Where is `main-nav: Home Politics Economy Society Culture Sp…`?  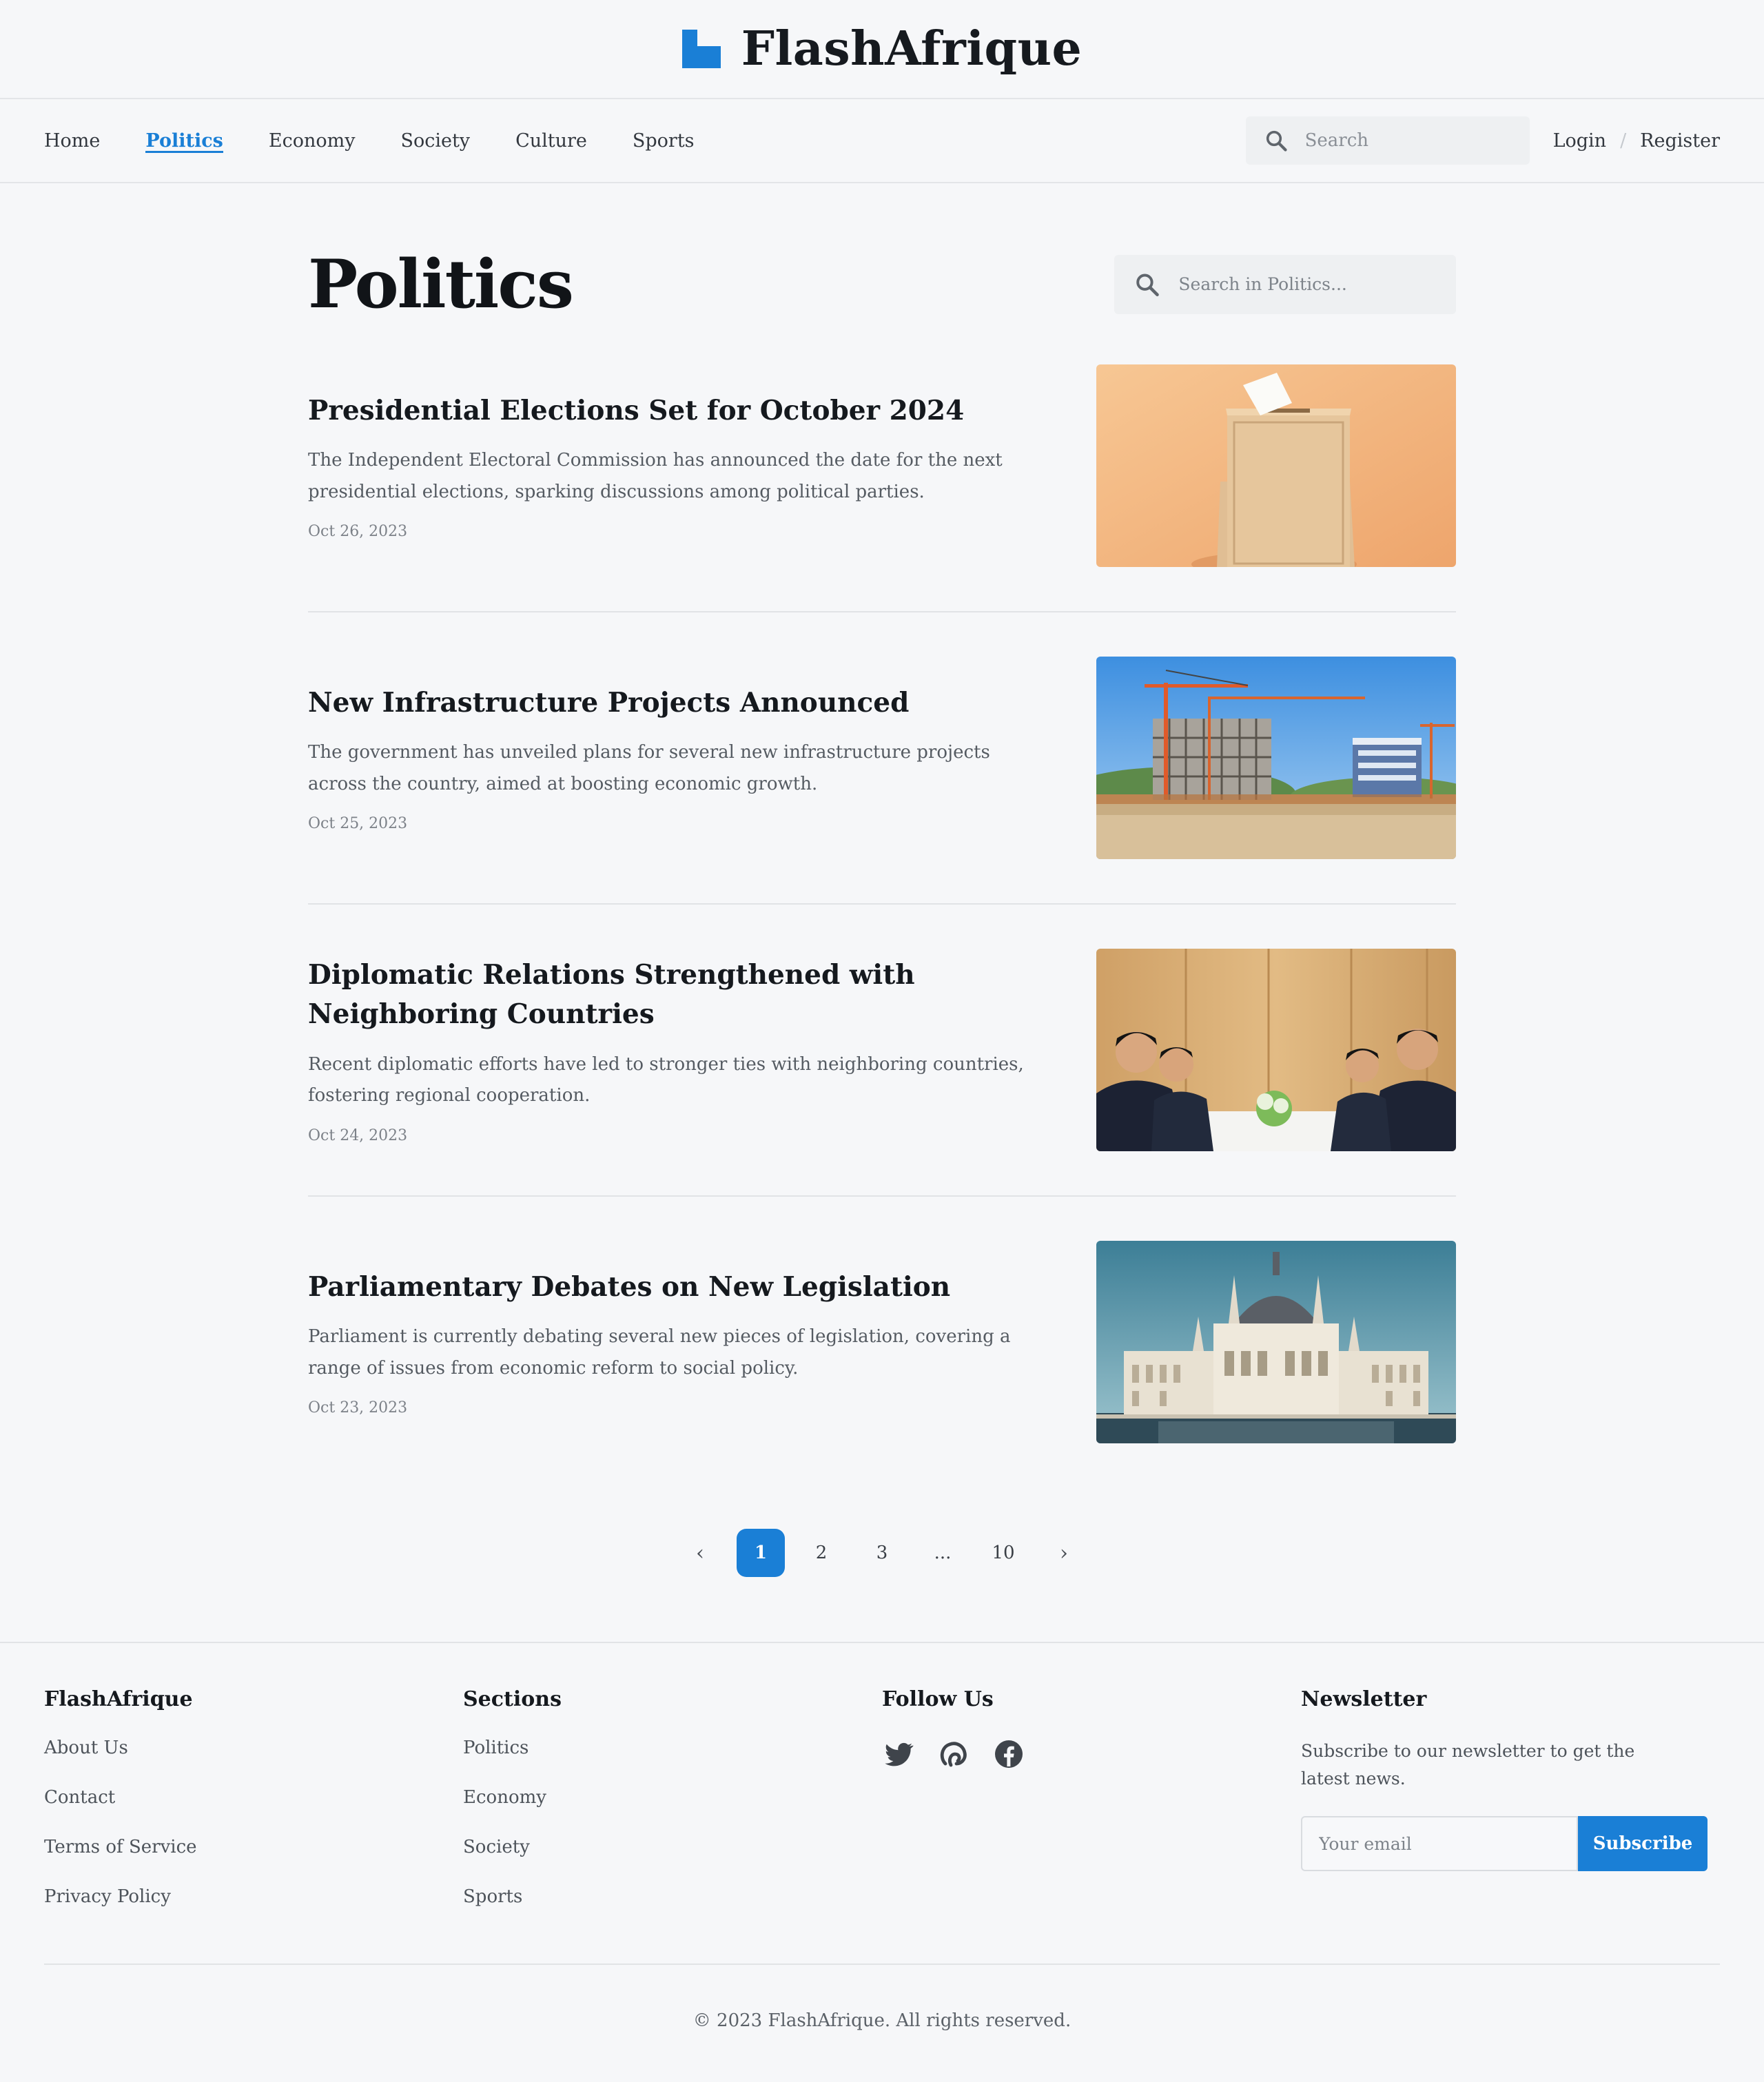 main-nav: Home Politics Economy Society Culture Sp… is located at coordinates (882, 141).